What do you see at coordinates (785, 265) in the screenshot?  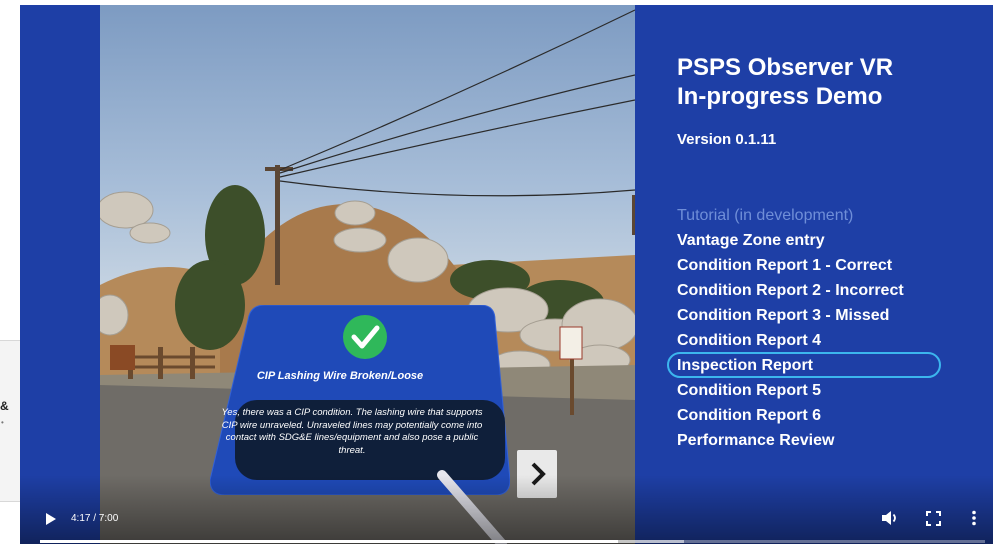 I see `chapter-item-condition-report-1: Condition Report 1 - Correct` at bounding box center [785, 265].